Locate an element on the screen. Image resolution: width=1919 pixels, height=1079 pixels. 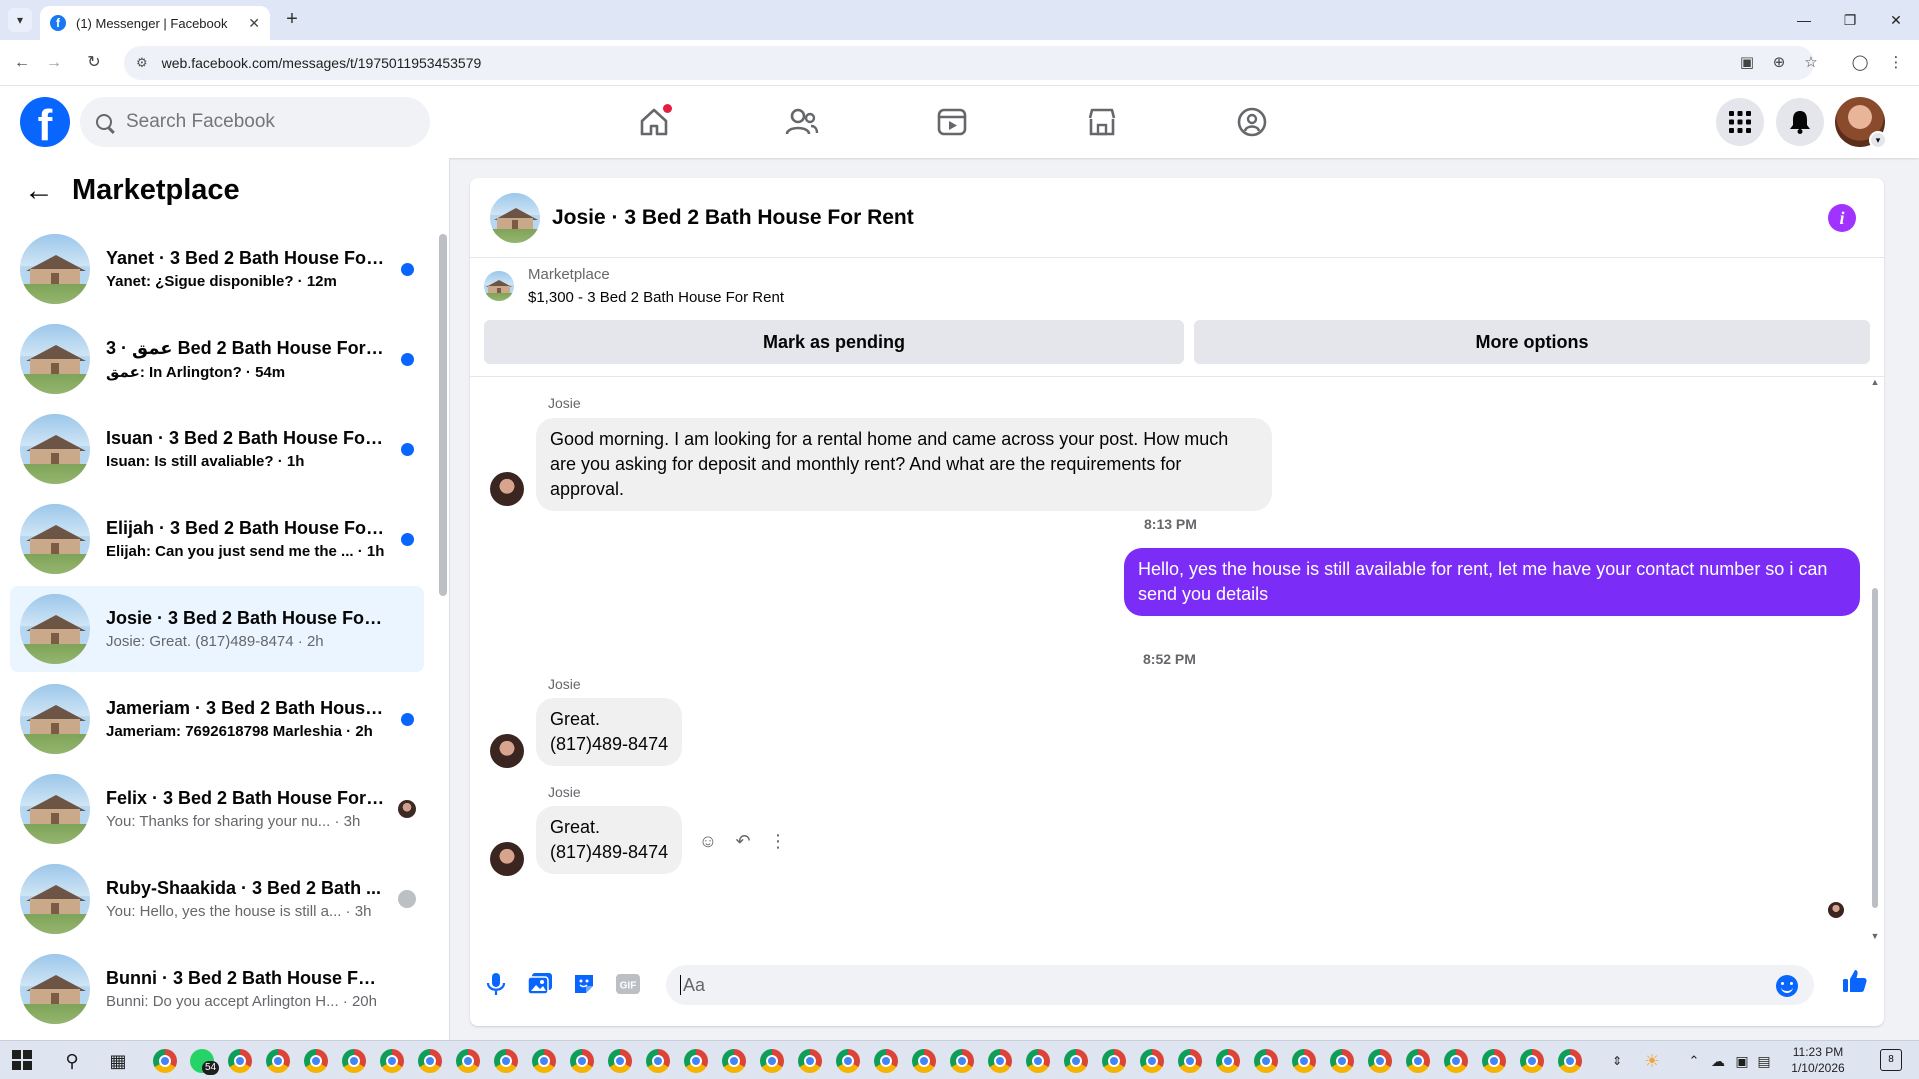
bookmark-star-icon: ☆ is located at coordinates (1811, 63).